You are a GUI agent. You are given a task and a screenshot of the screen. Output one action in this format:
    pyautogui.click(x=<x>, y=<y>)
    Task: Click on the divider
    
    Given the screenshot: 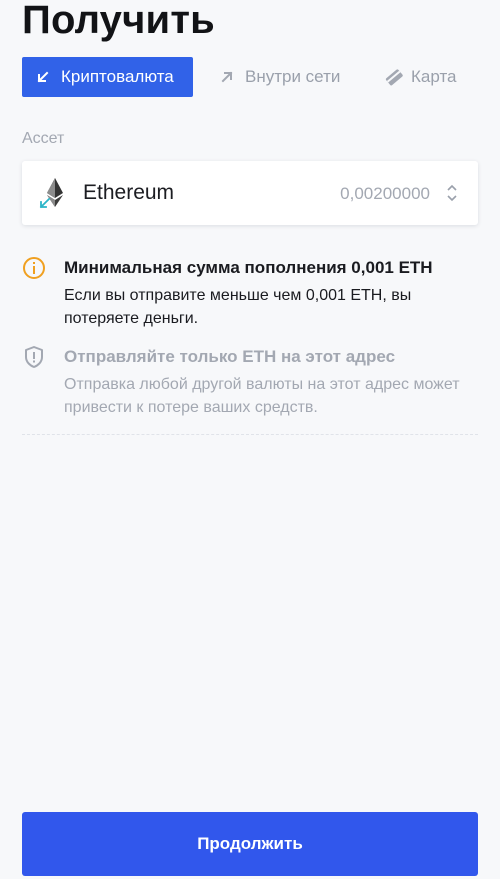 What is the action you would take?
    pyautogui.click(x=250, y=434)
    